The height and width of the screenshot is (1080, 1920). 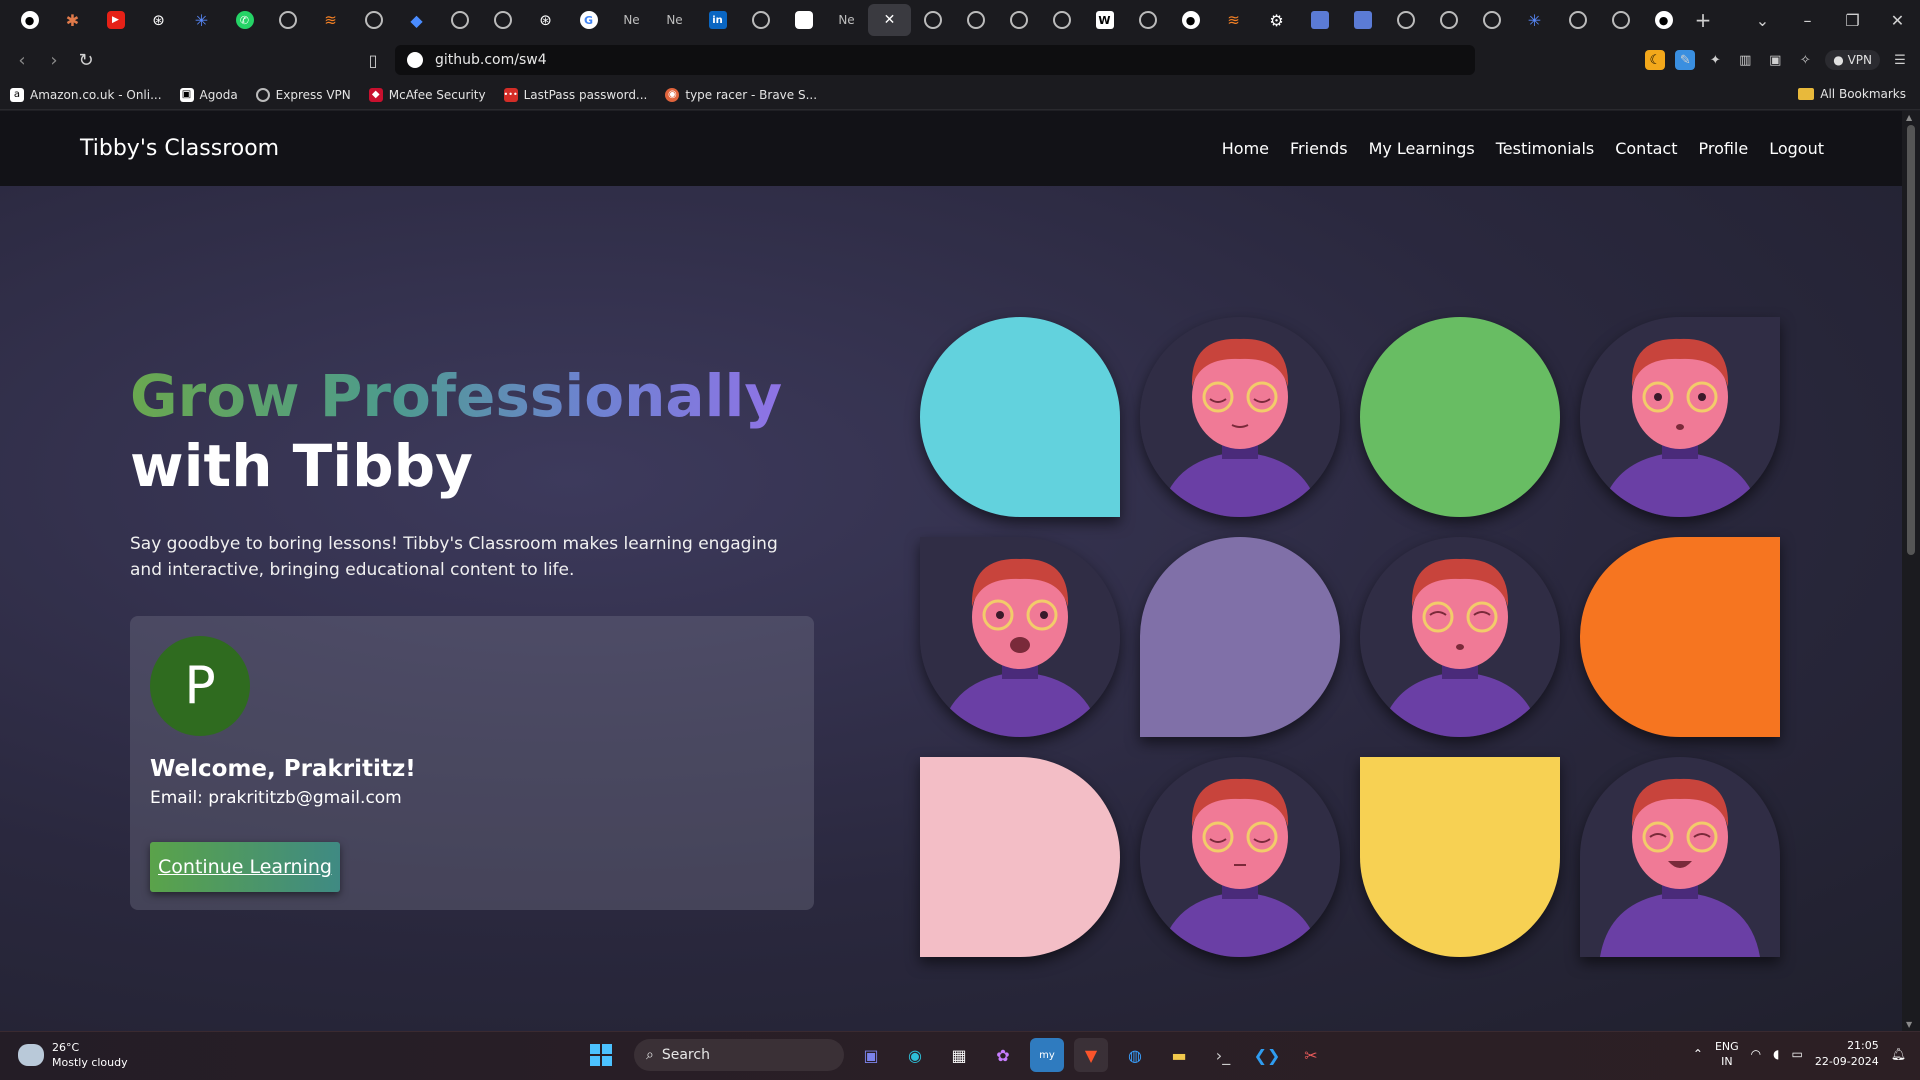 What do you see at coordinates (1723, 148) in the screenshot?
I see `nav-profile: Profile` at bounding box center [1723, 148].